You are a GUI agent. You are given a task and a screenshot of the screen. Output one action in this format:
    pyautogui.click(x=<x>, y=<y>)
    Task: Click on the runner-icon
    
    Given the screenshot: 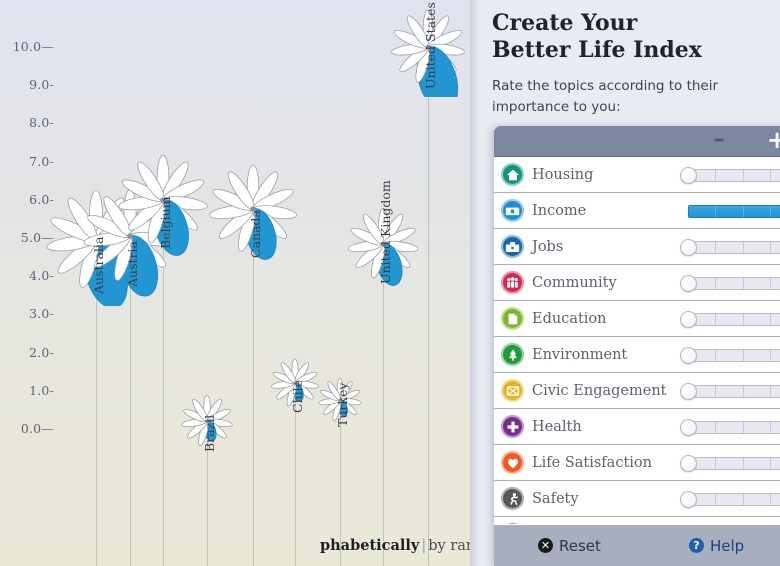 What is the action you would take?
    pyautogui.click(x=512, y=498)
    